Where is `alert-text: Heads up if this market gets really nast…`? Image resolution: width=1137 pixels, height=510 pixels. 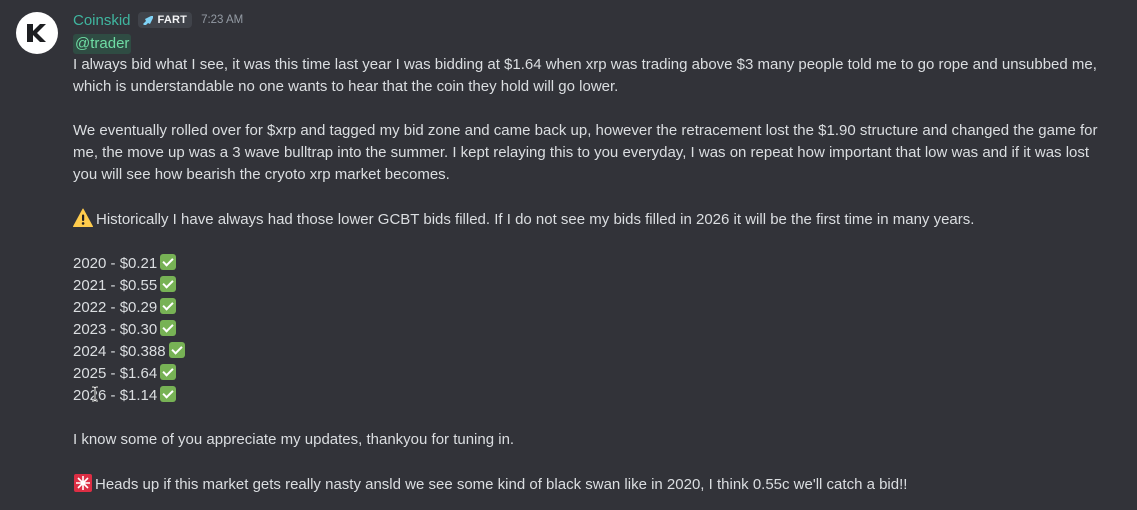 alert-text: Heads up if this market gets really nast… is located at coordinates (501, 484).